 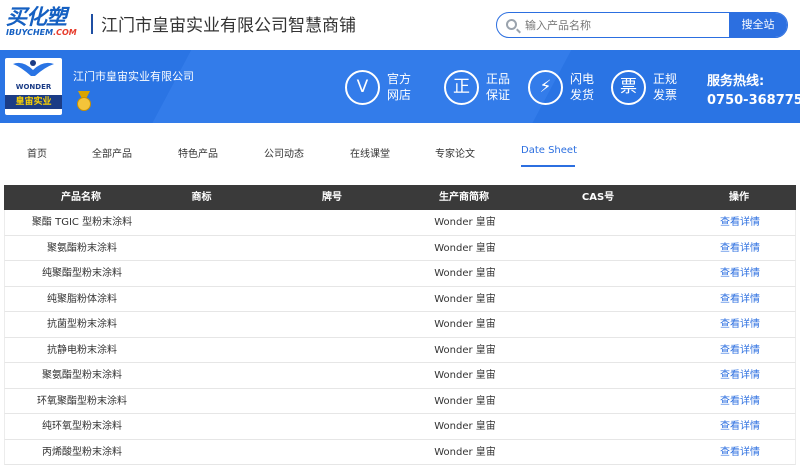 What do you see at coordinates (400, 197) in the screenshot?
I see `table-header: 产品名称 商标 牌号 生产商简称 CAS号 操作` at bounding box center [400, 197].